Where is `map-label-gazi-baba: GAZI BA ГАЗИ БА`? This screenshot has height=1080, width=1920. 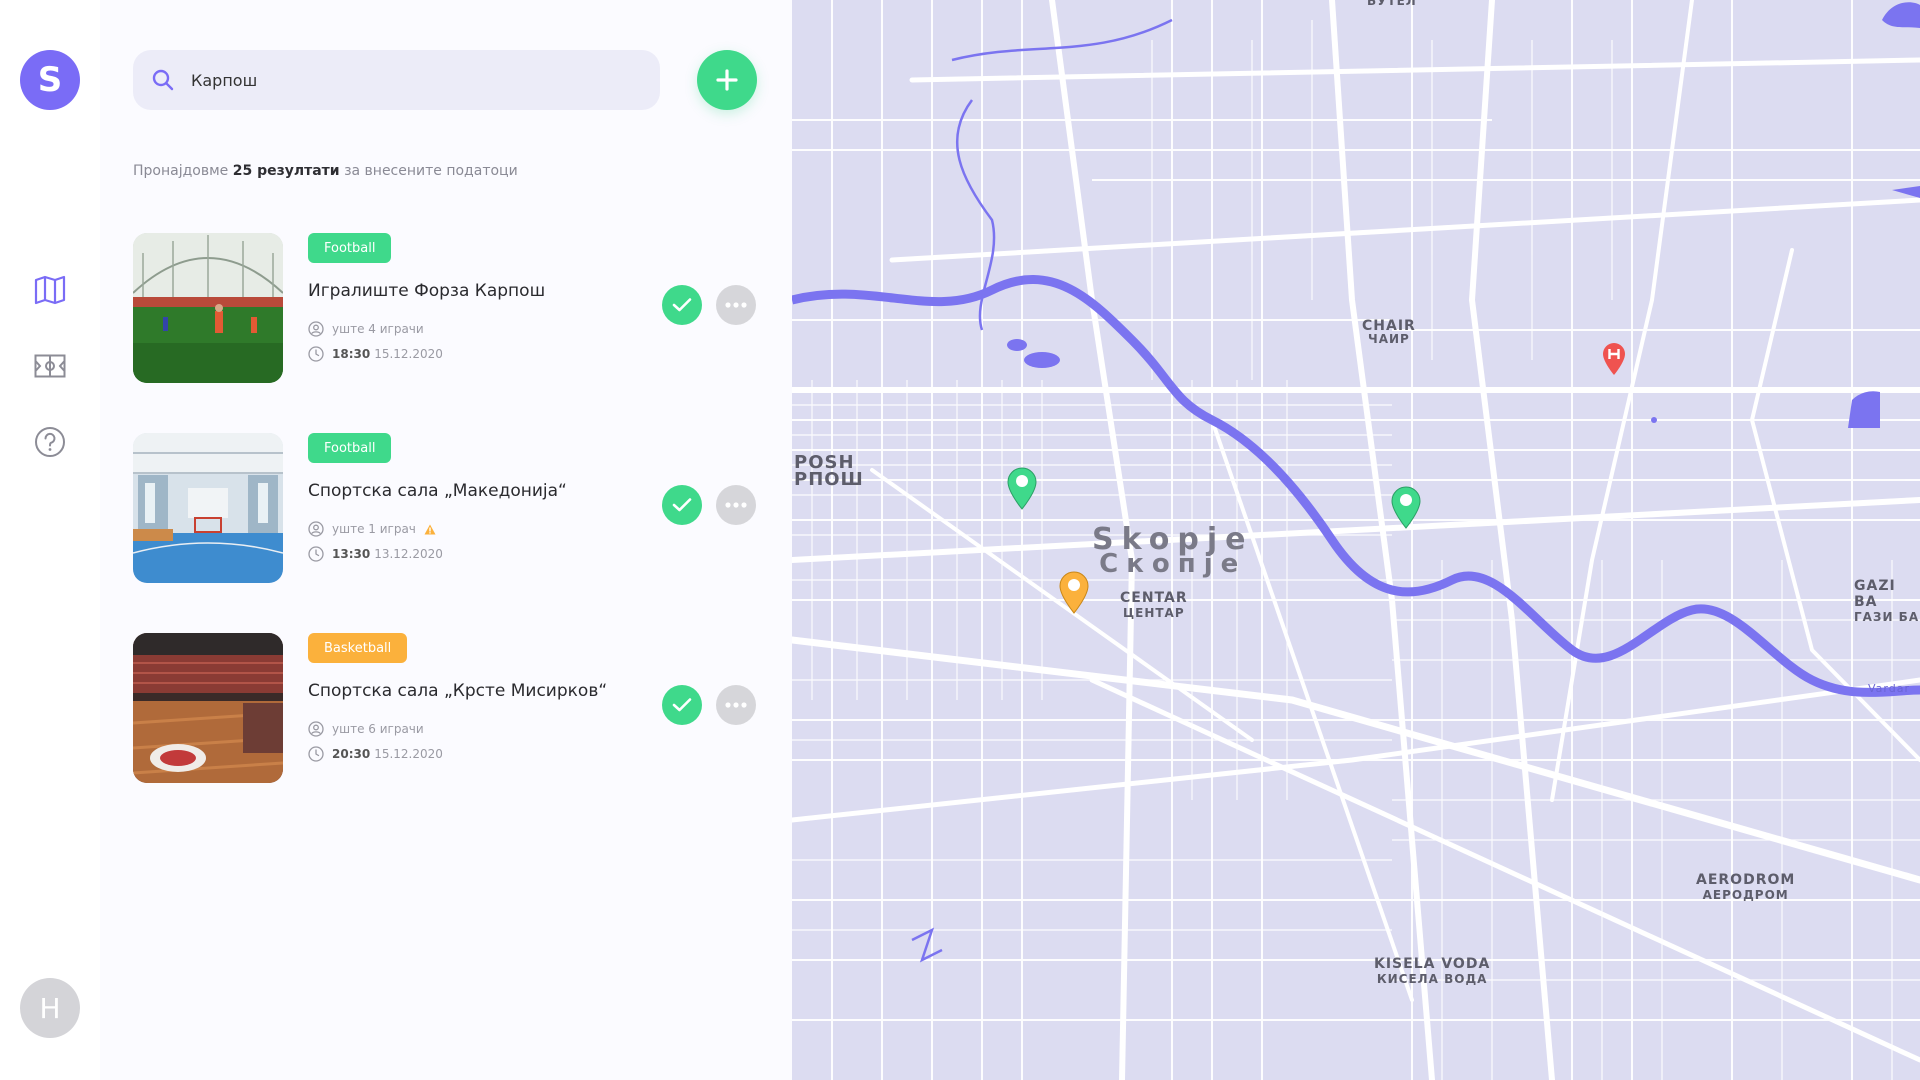
map-label-gazi-baba: GAZI BA ГАЗИ БА is located at coordinates (1887, 601).